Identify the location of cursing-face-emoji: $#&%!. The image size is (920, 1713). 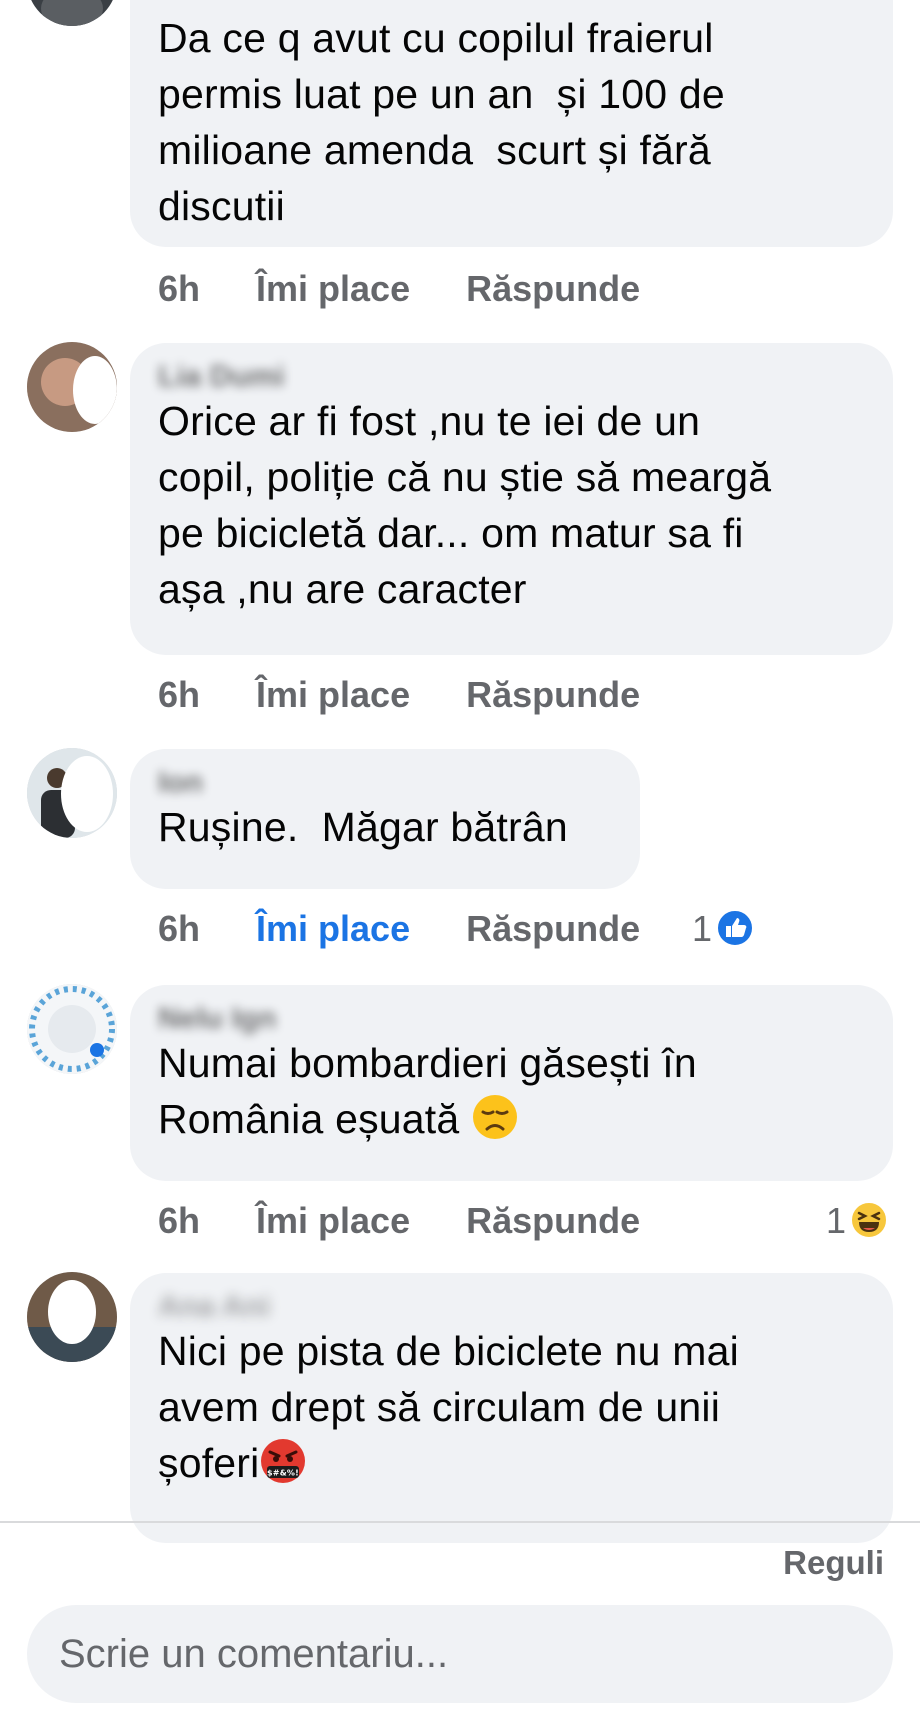
(283, 1461).